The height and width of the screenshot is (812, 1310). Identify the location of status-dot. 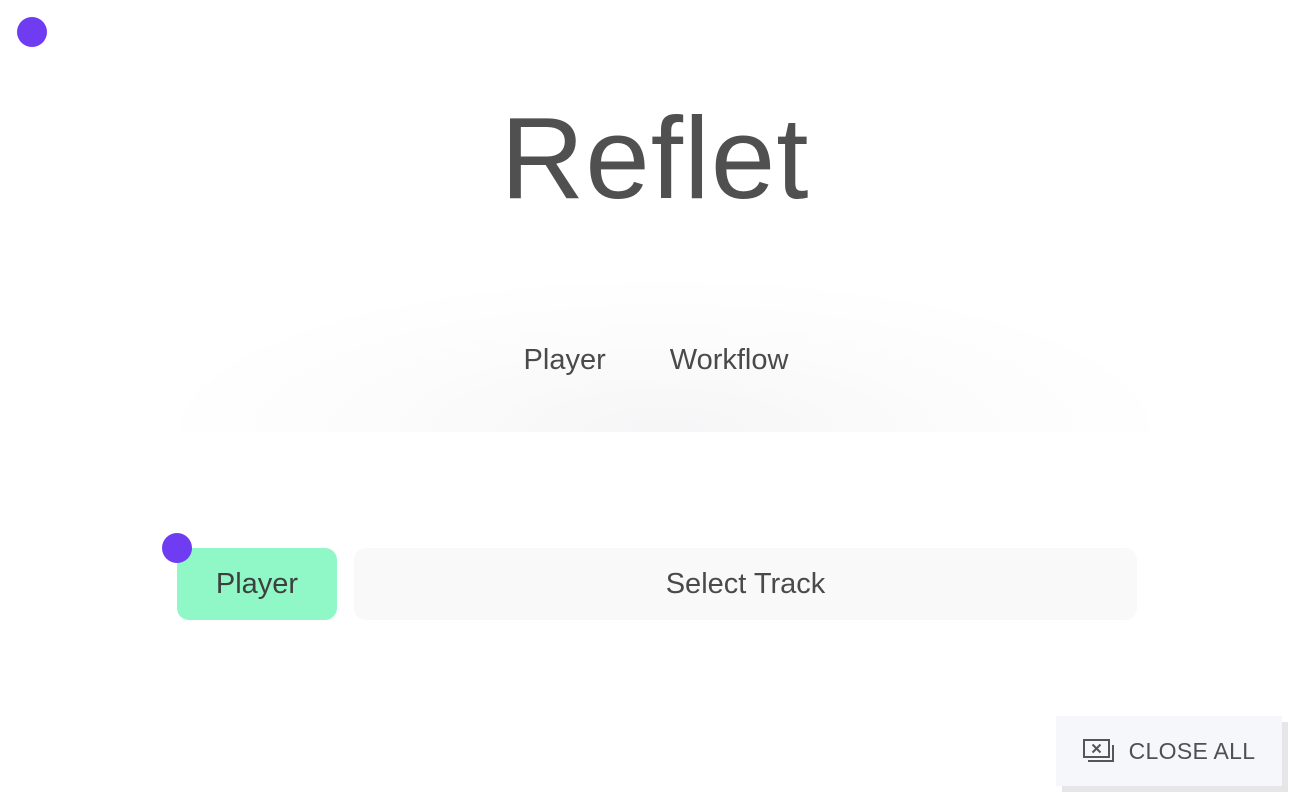
(32, 32).